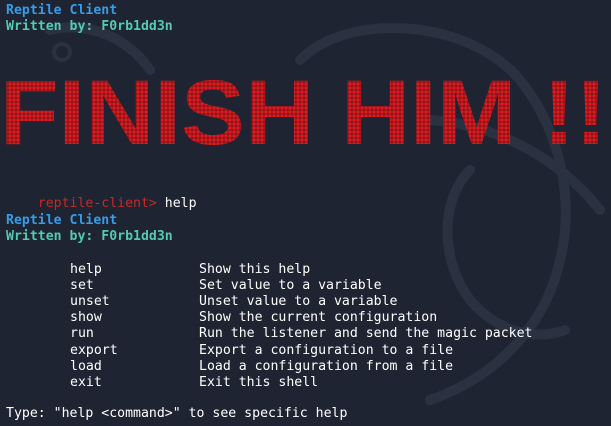 The width and height of the screenshot is (611, 426). Describe the element at coordinates (298, 301) in the screenshot. I see `help-description: Unset value to a variable` at that location.